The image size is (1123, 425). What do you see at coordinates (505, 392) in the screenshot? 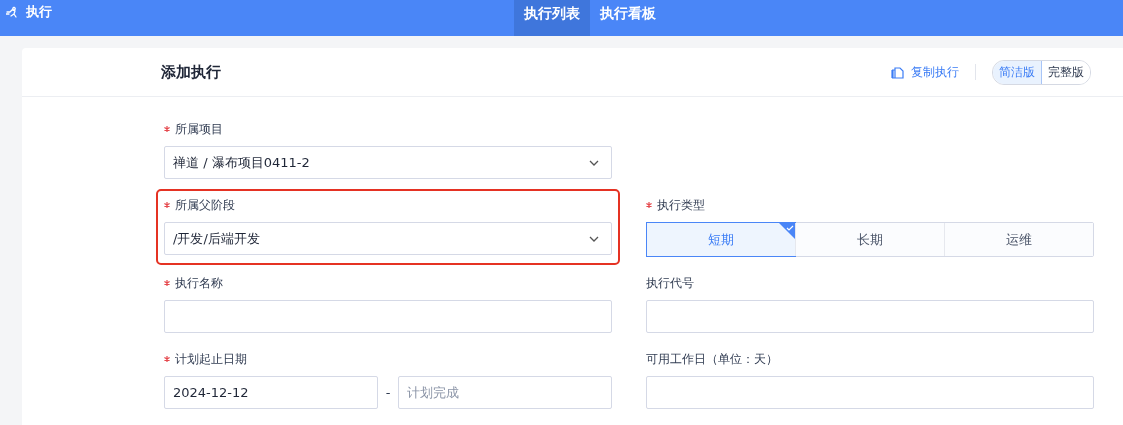
I see `date-field: 计划完成` at bounding box center [505, 392].